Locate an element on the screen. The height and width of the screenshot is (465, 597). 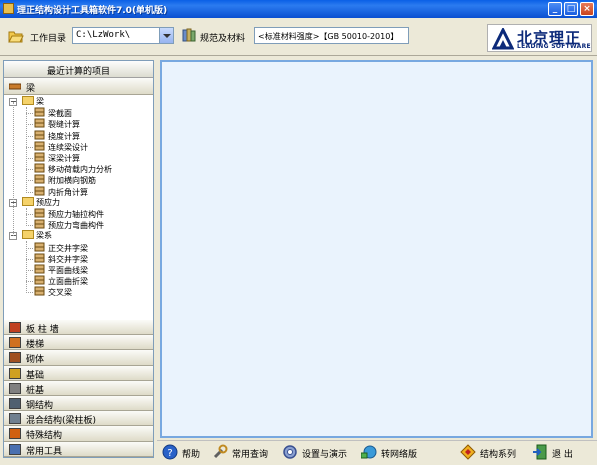
sidebar-group: 基础 is located at coordinates (78, 373).